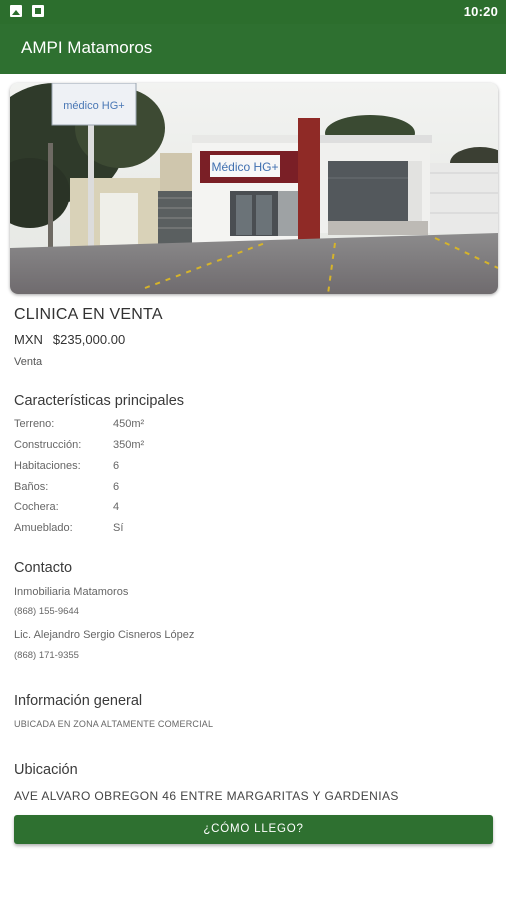  Describe the element at coordinates (89, 339) in the screenshot. I see `price-amount: $235,000.00` at that location.